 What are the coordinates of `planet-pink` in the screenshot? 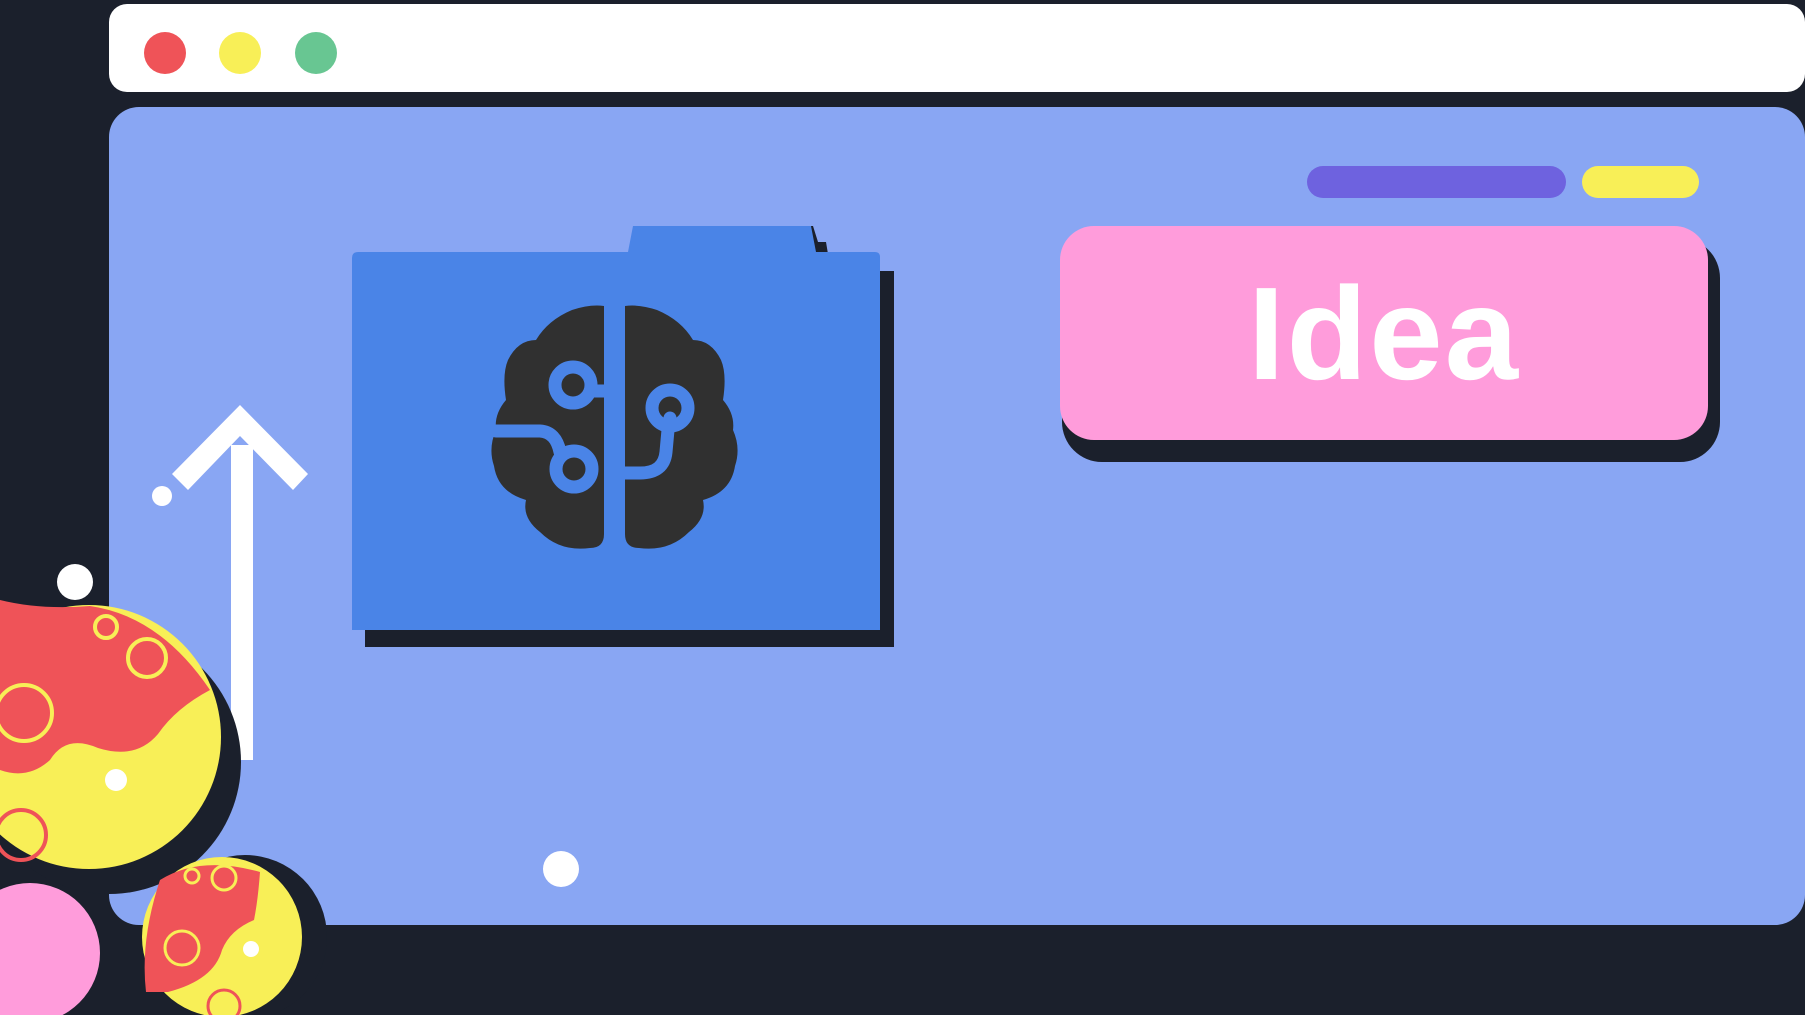 It's located at (50, 949).